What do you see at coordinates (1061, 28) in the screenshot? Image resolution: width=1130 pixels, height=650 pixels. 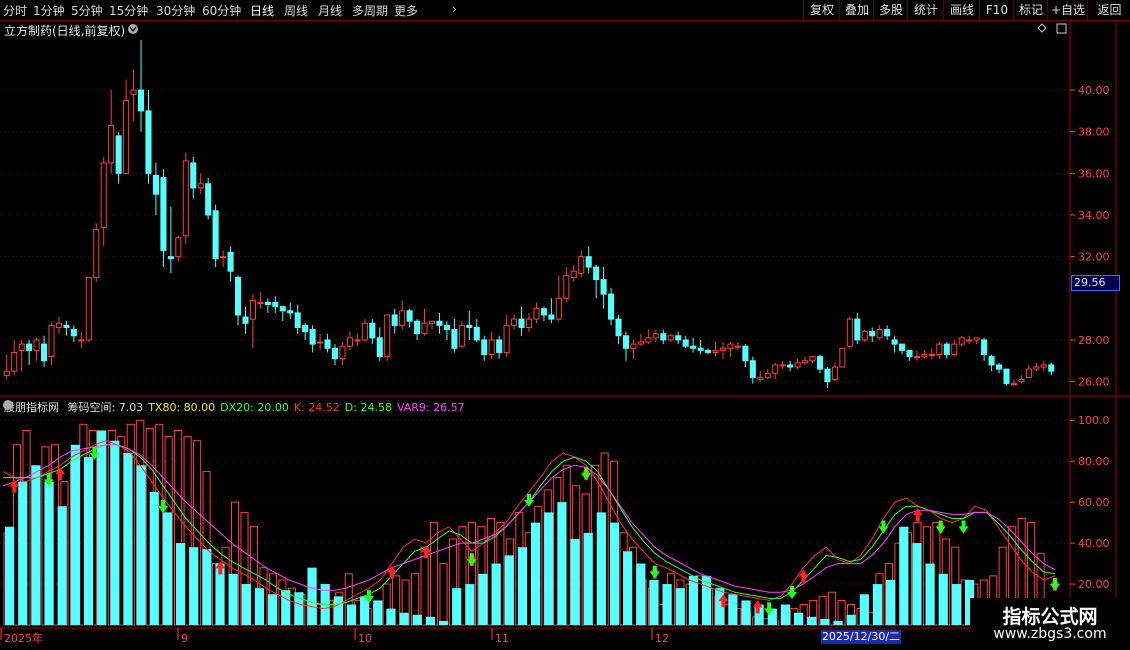 I see `maximize-icon` at bounding box center [1061, 28].